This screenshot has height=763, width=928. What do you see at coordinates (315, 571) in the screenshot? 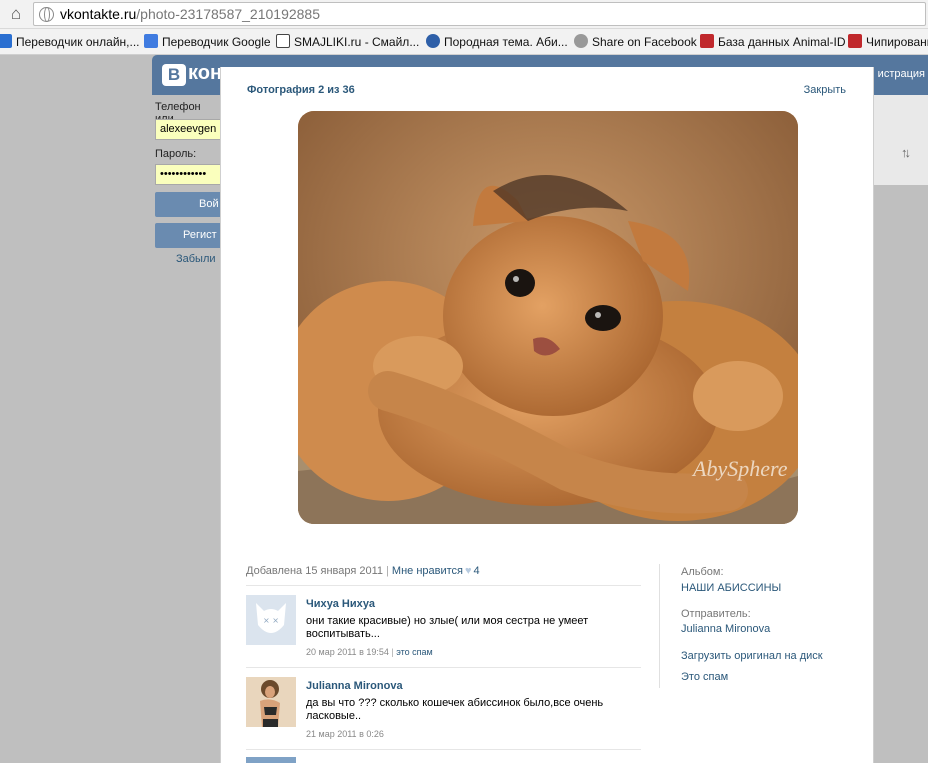
I see `added-date: Добавлена 15 января 2011` at bounding box center [315, 571].